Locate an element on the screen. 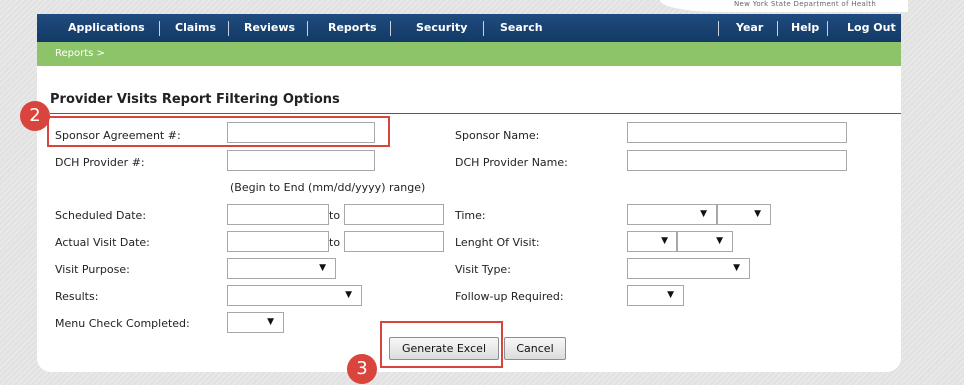  highlight-generate-excel is located at coordinates (441, 344).